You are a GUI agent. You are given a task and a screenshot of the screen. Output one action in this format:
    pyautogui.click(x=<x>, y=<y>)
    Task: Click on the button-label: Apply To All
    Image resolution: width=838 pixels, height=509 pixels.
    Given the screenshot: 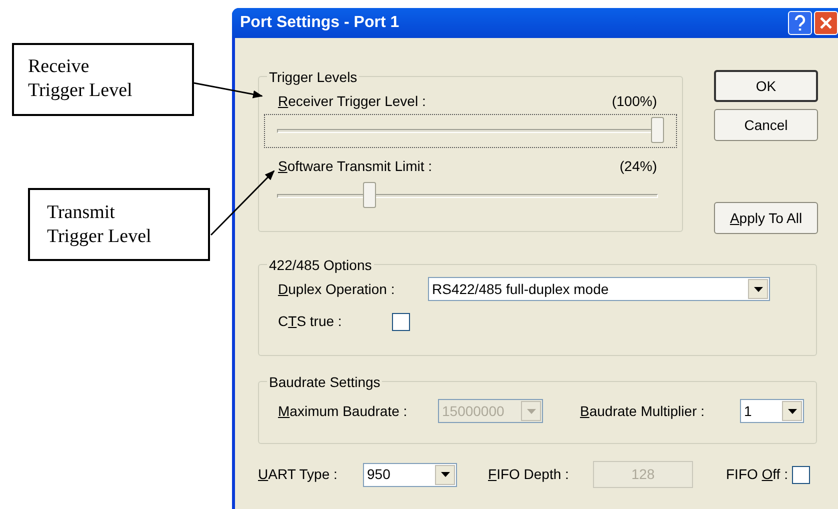 What is the action you would take?
    pyautogui.click(x=766, y=218)
    